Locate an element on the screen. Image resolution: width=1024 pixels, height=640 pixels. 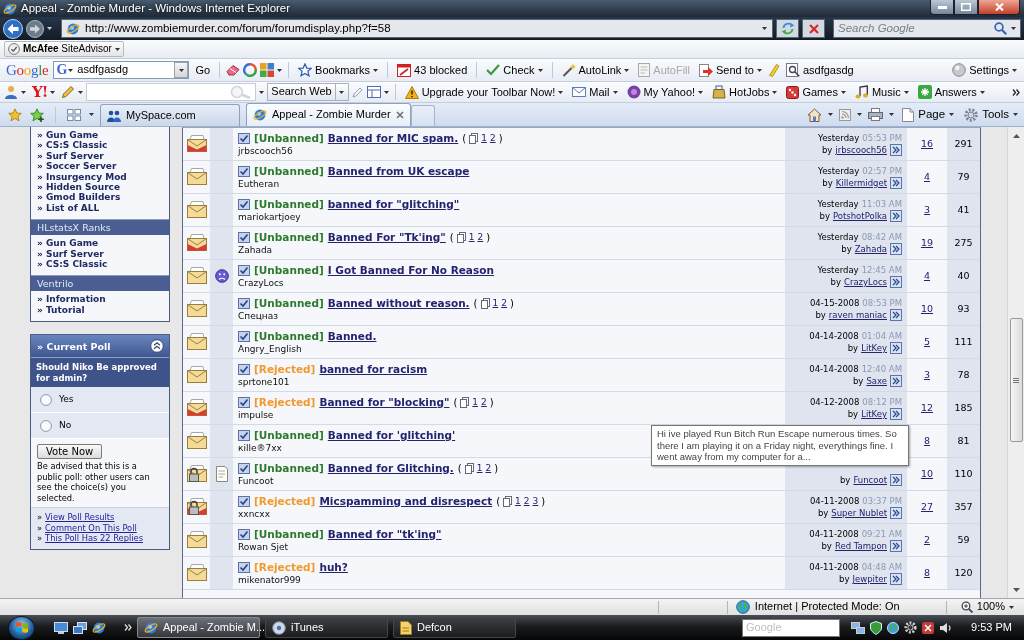
sidebar-link: » Gun Game is located at coordinates (68, 243).